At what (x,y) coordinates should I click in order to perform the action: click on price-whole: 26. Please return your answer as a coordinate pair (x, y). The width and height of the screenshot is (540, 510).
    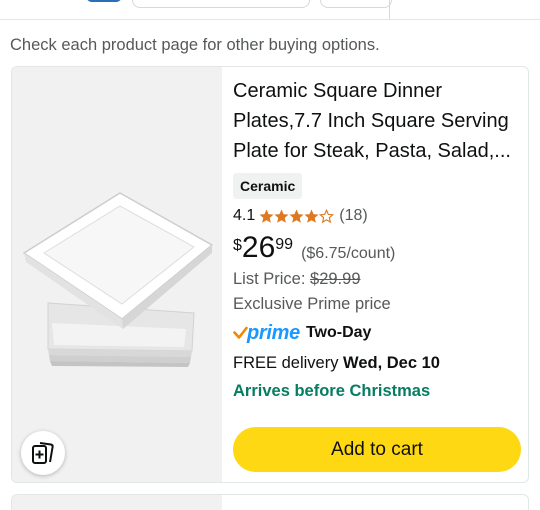
    Looking at the image, I should click on (258, 247).